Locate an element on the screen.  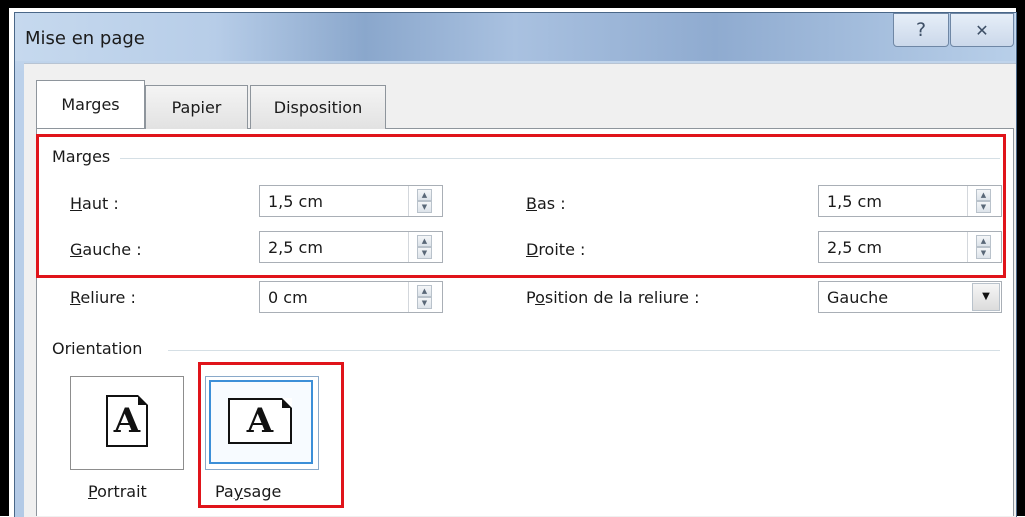
tab-marges-label: Marges is located at coordinates (90, 104).